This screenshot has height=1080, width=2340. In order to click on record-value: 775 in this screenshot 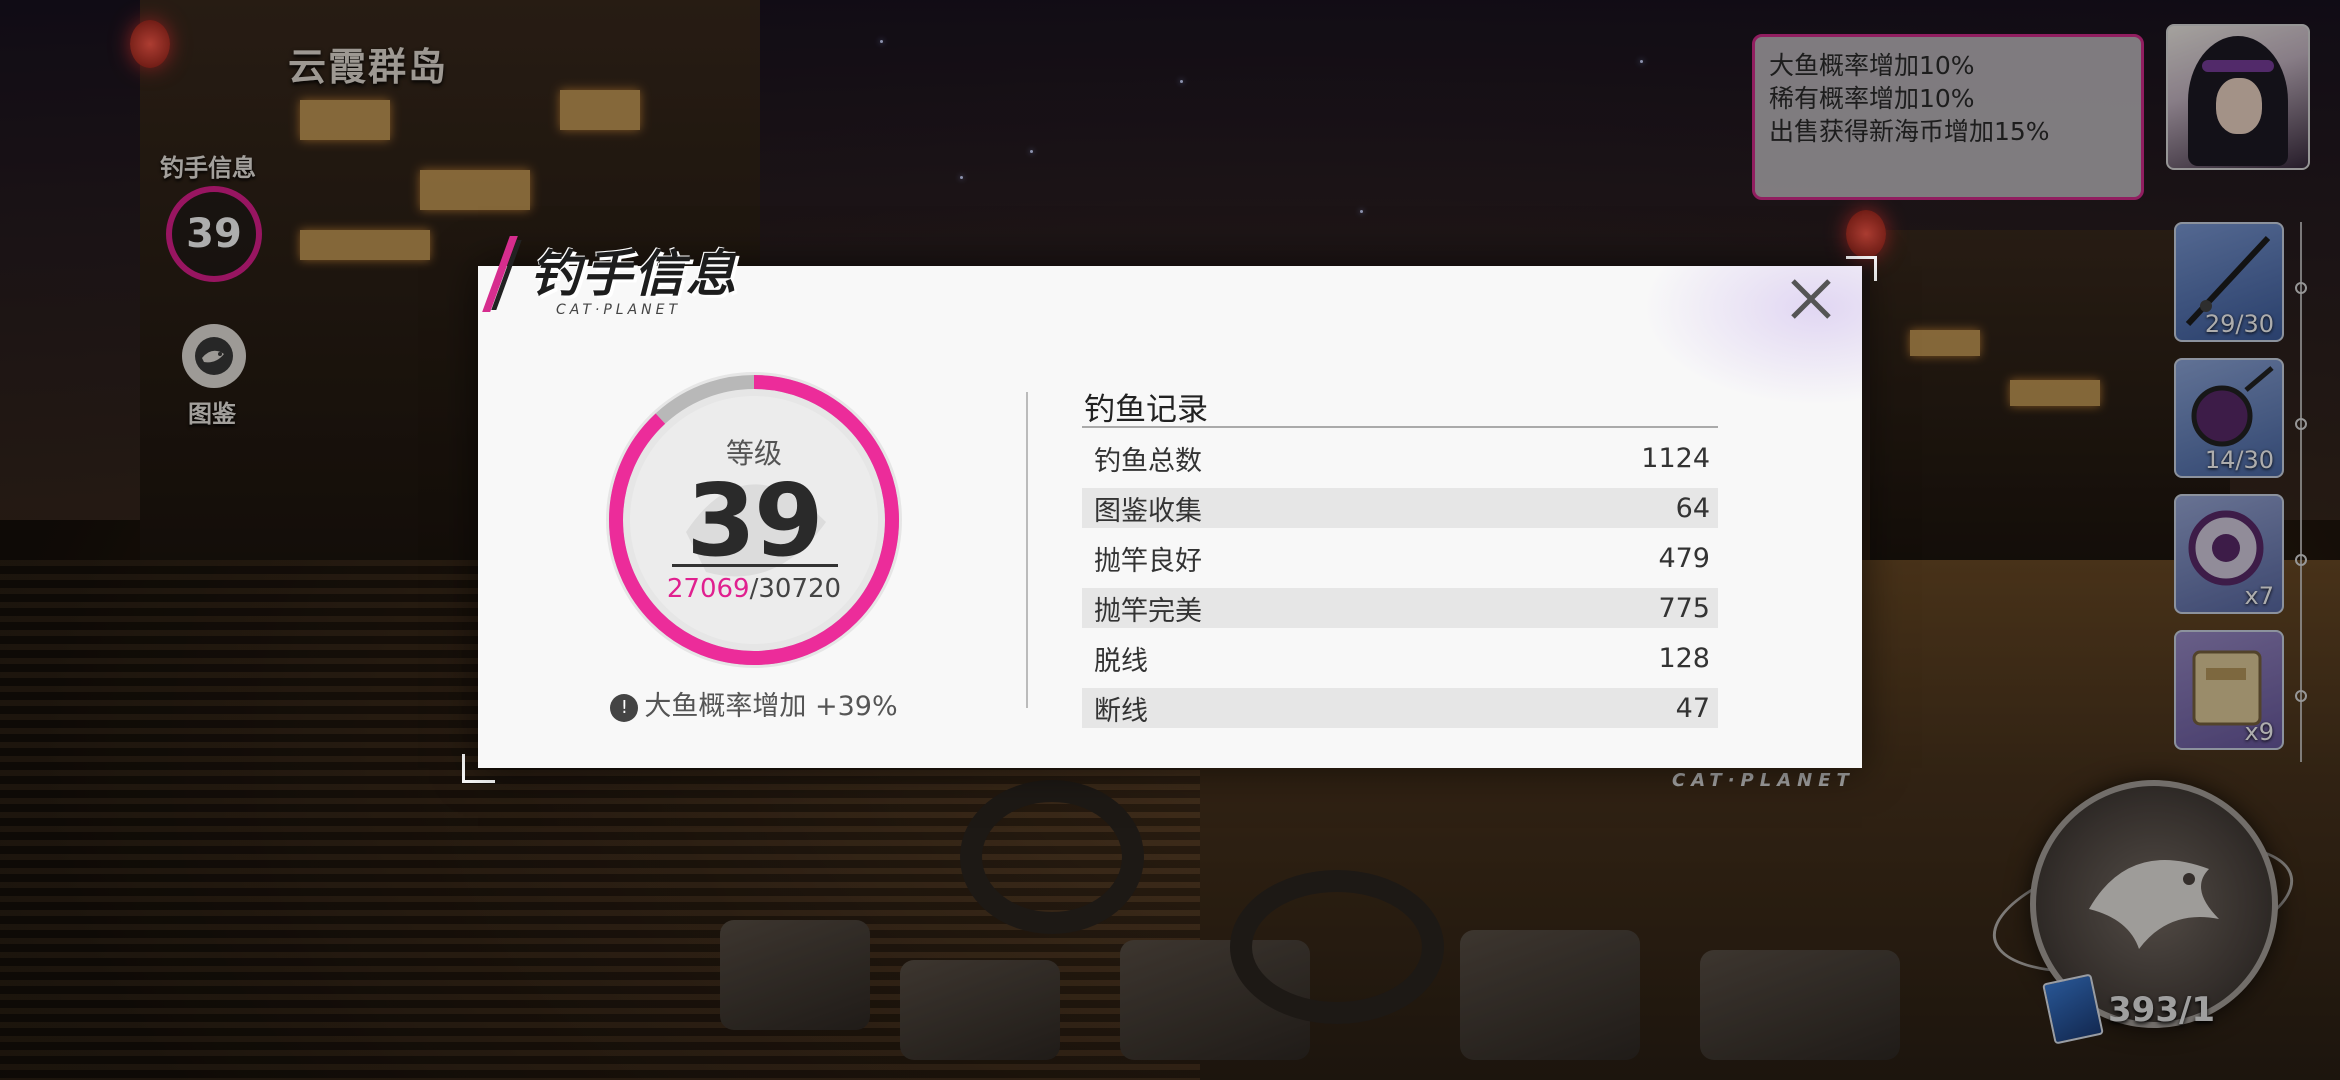, I will do `click(1684, 608)`.